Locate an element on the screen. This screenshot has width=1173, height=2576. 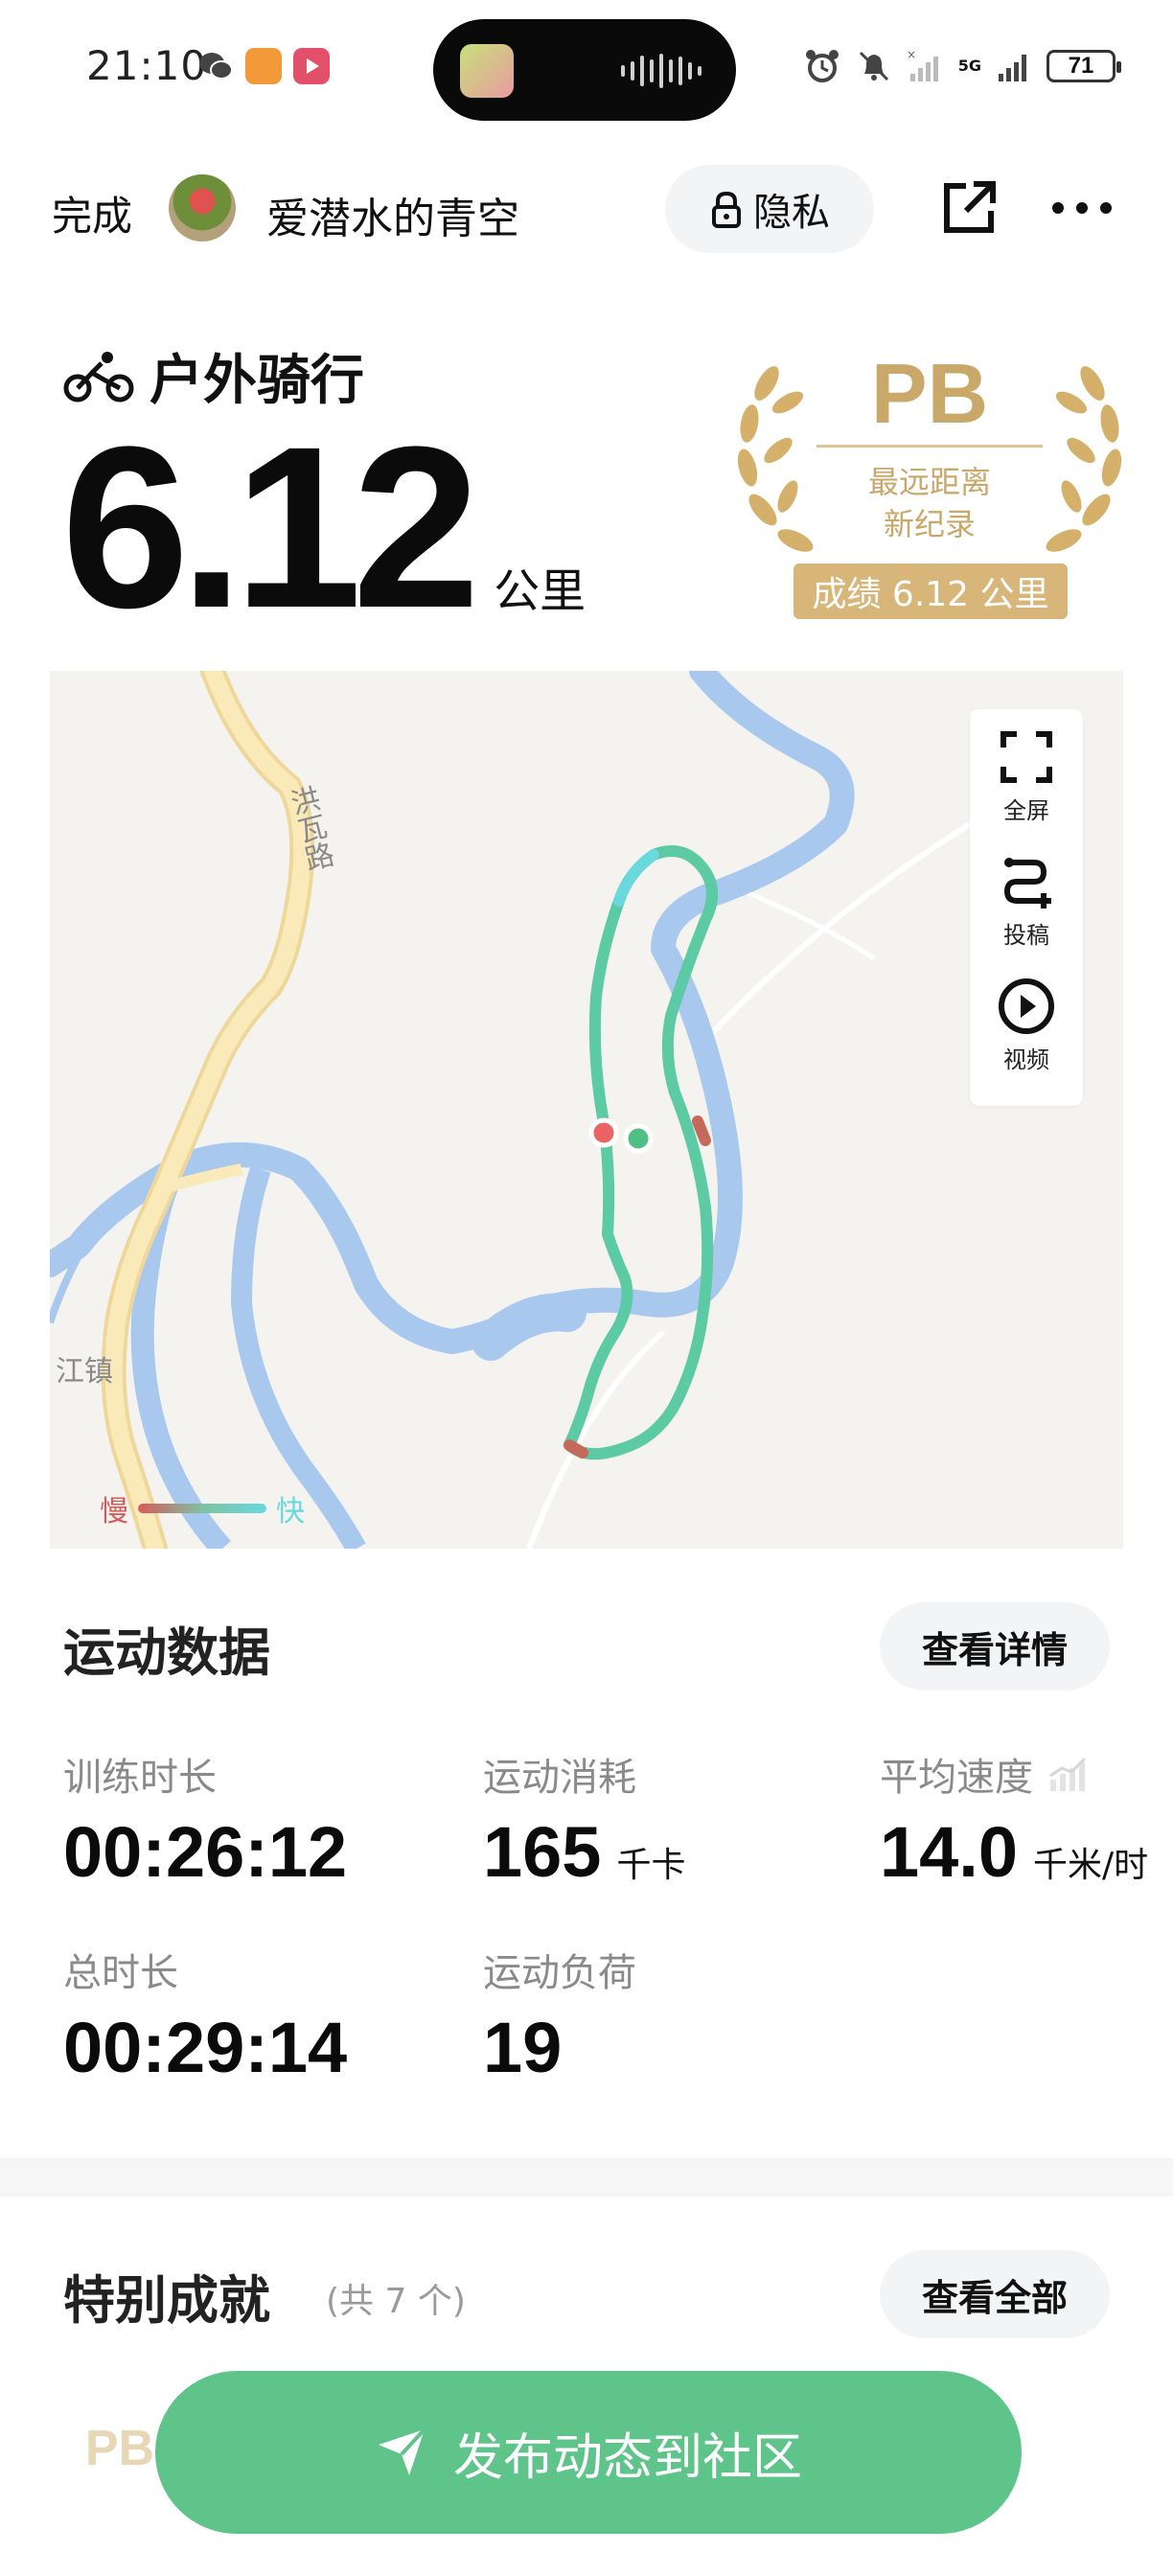
stat-number: 14.0 is located at coordinates (949, 1852).